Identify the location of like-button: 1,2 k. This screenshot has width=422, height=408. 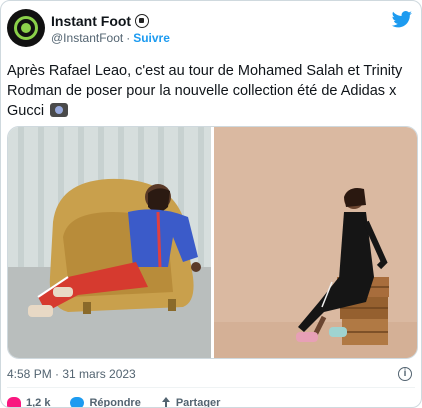
(29, 402).